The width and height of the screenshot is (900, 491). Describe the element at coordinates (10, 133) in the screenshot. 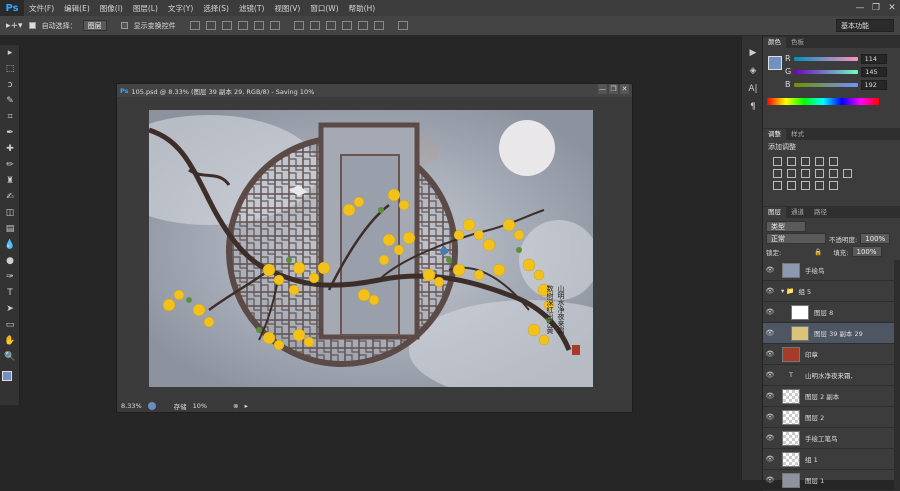

I see `eyedropper-icon: ✒` at that location.